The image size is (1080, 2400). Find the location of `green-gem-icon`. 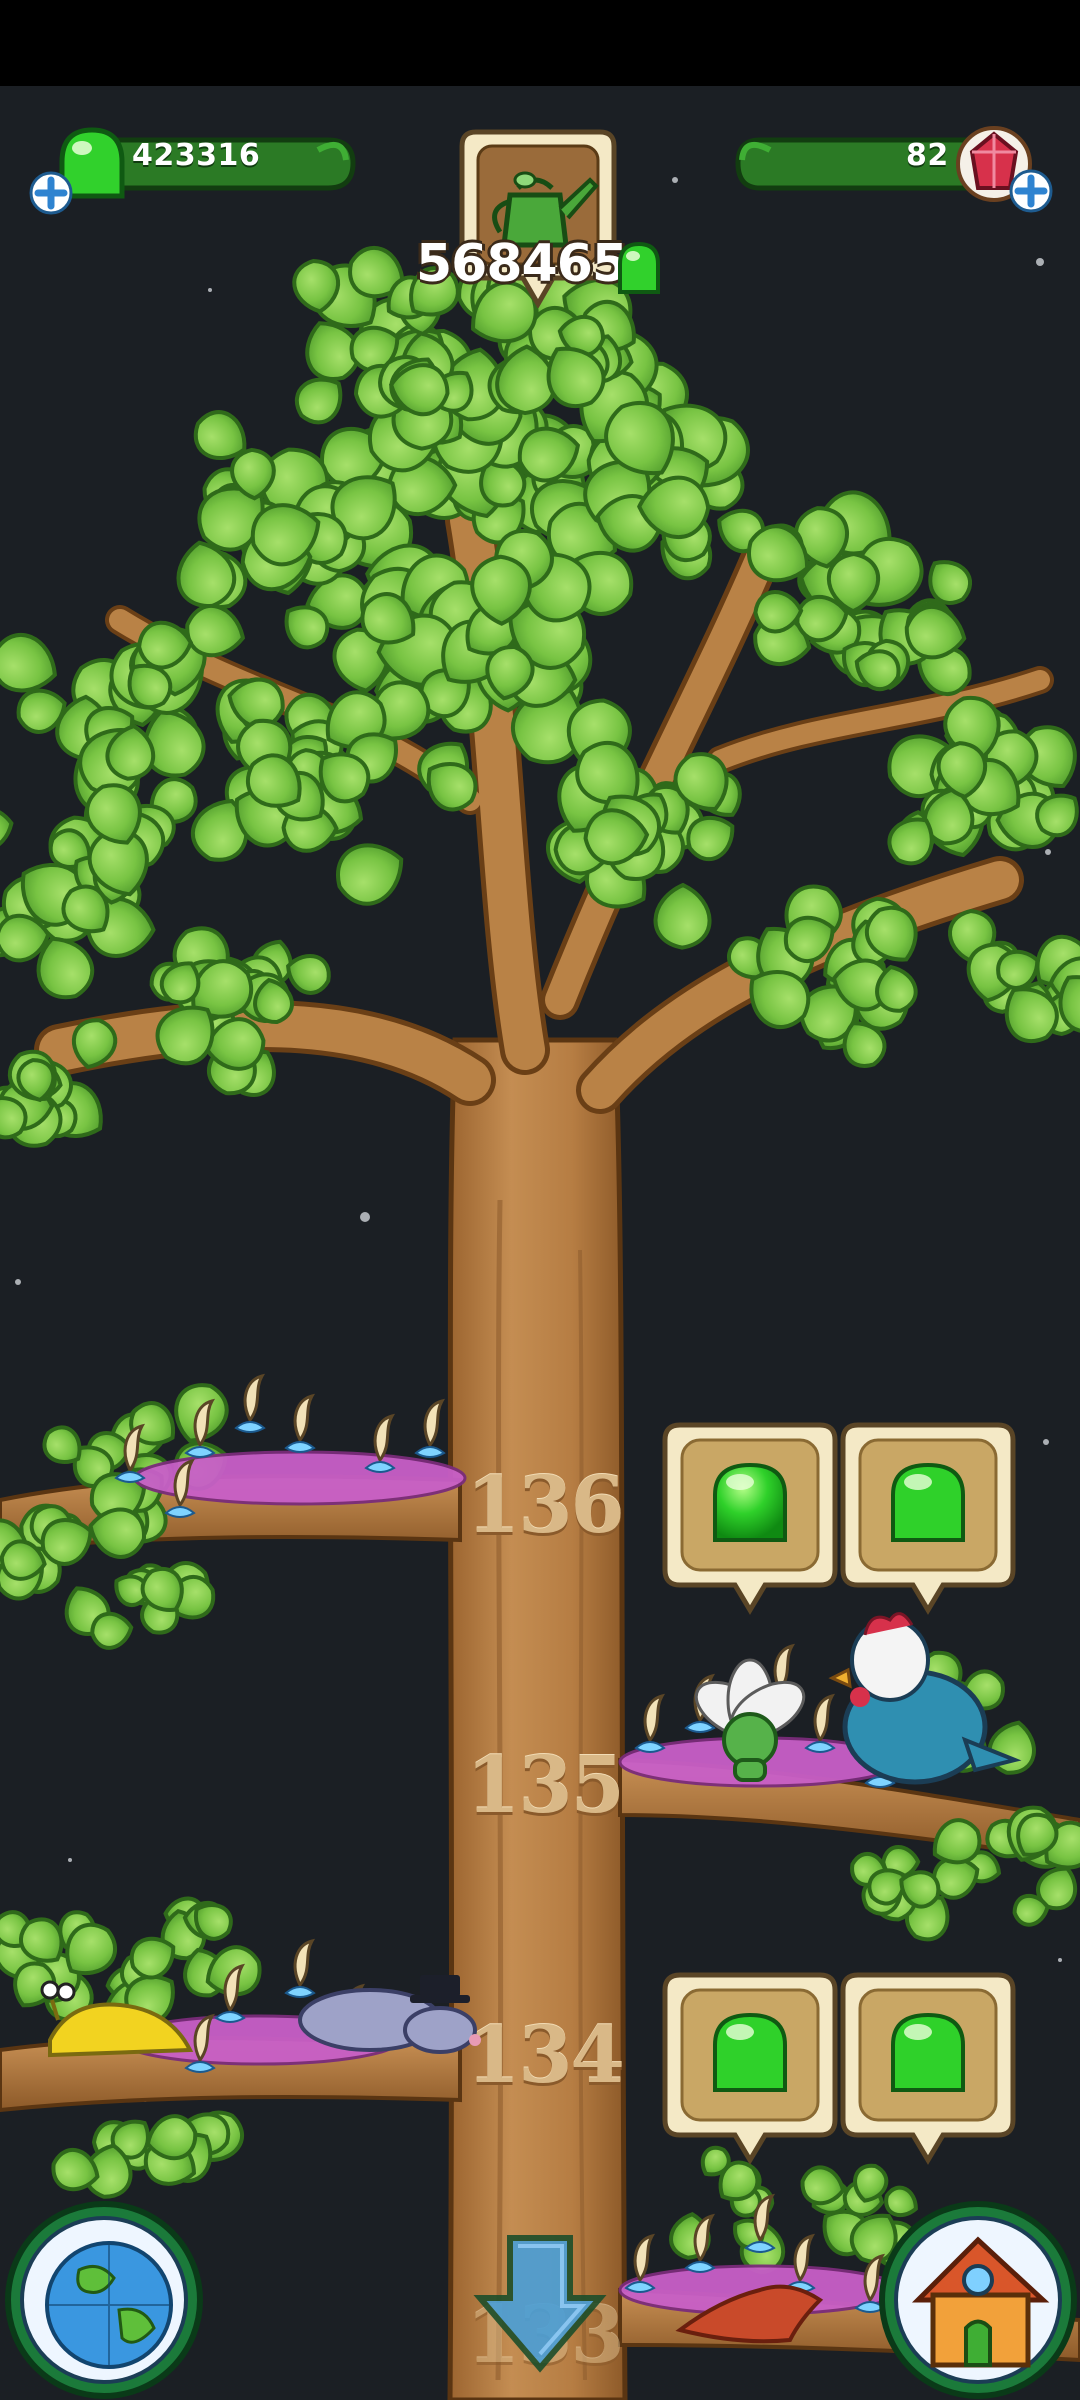

green-gem-icon is located at coordinates (639, 267).